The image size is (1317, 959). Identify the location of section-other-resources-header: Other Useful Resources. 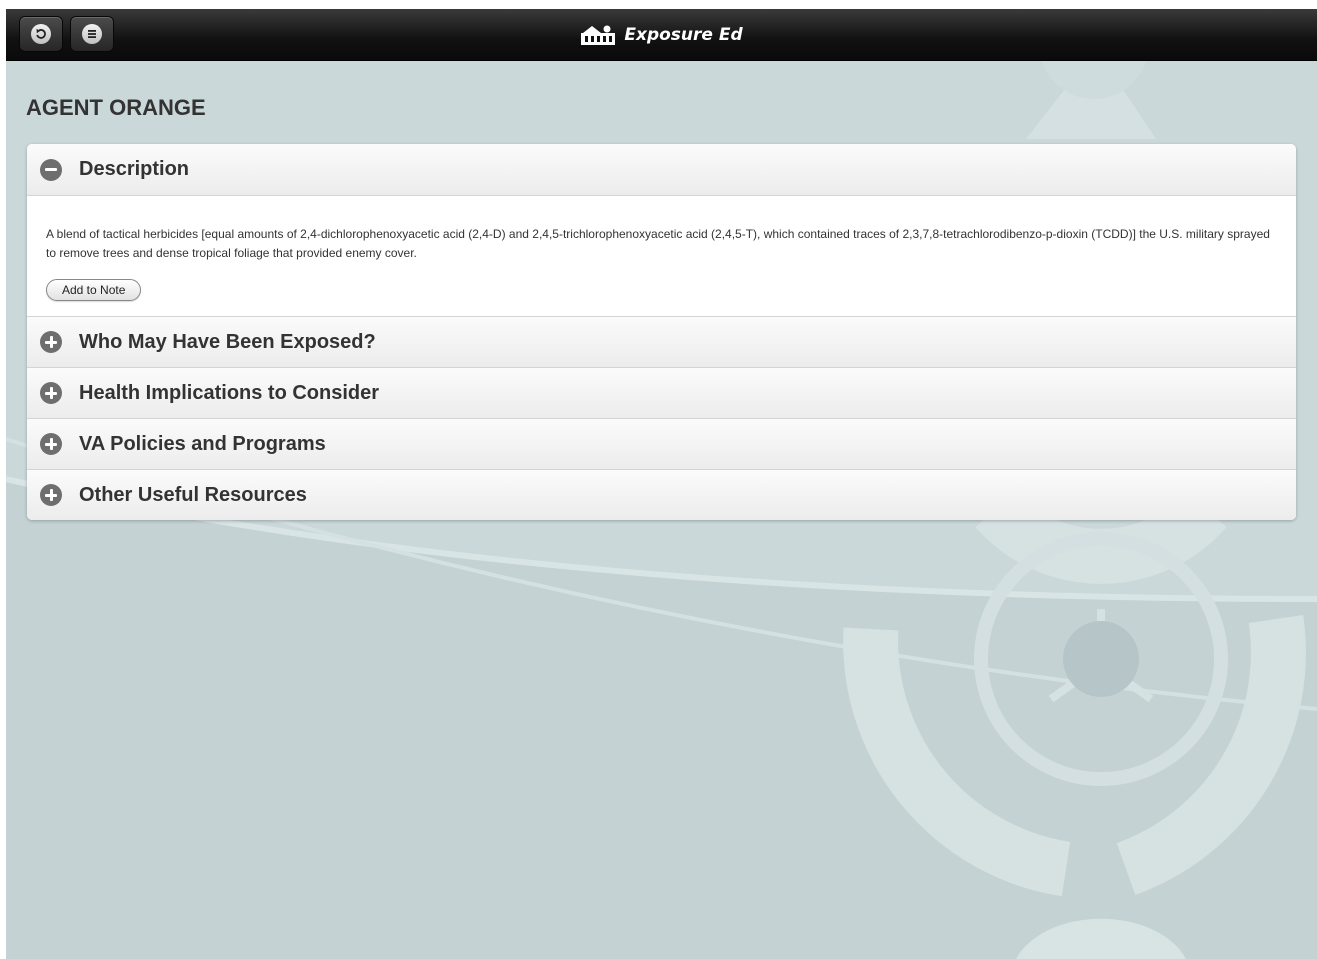
(661, 494).